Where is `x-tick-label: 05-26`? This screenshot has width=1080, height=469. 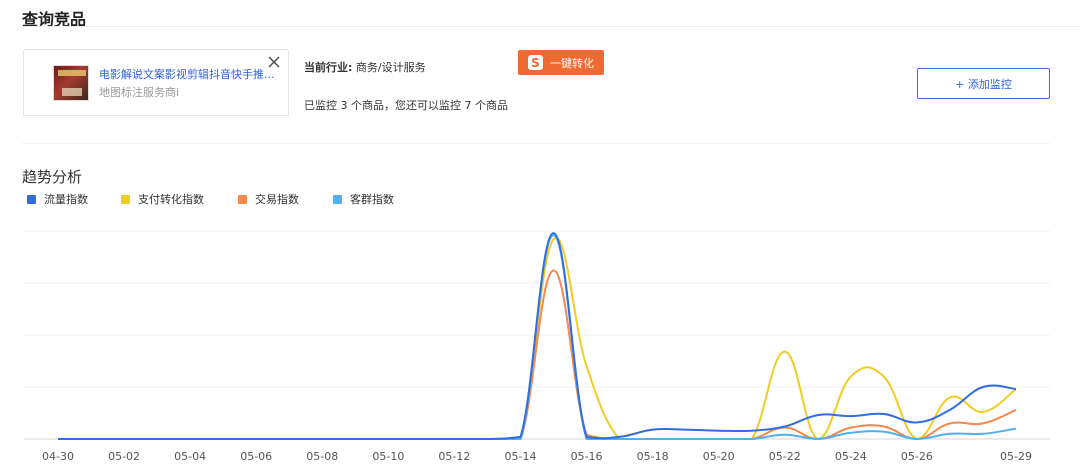
x-tick-label: 05-26 is located at coordinates (917, 456).